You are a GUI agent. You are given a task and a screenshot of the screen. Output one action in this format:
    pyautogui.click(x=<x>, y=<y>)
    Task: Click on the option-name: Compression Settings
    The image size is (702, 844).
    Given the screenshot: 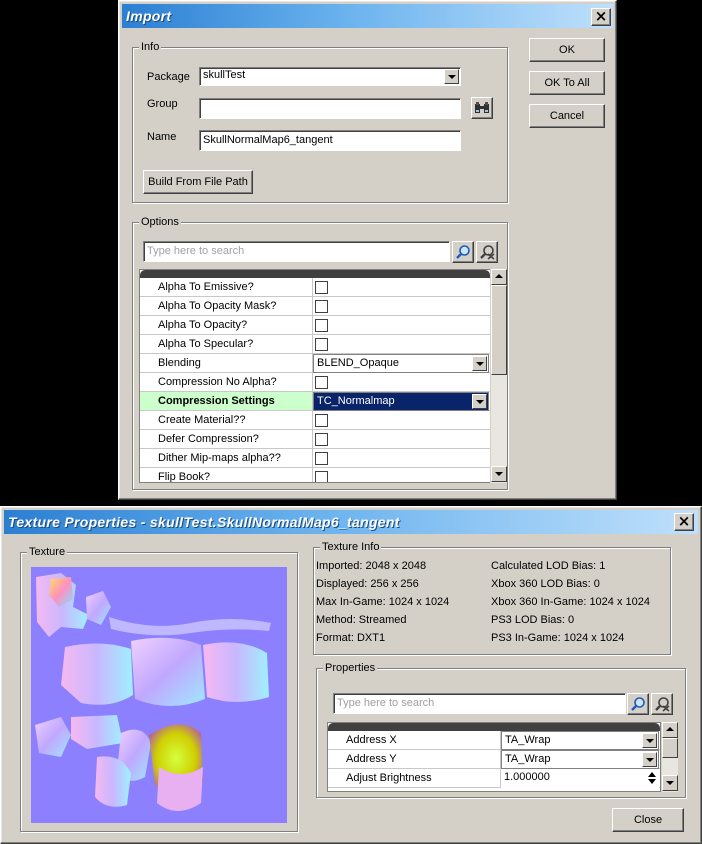 What is the action you would take?
    pyautogui.click(x=216, y=401)
    